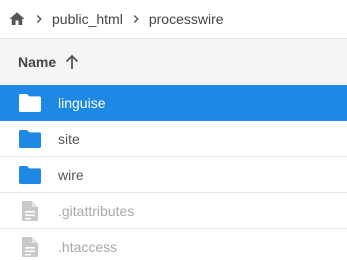 This screenshot has width=347, height=260. Describe the element at coordinates (87, 19) in the screenshot. I see `breadcrumb-item-public-html: public_html` at that location.